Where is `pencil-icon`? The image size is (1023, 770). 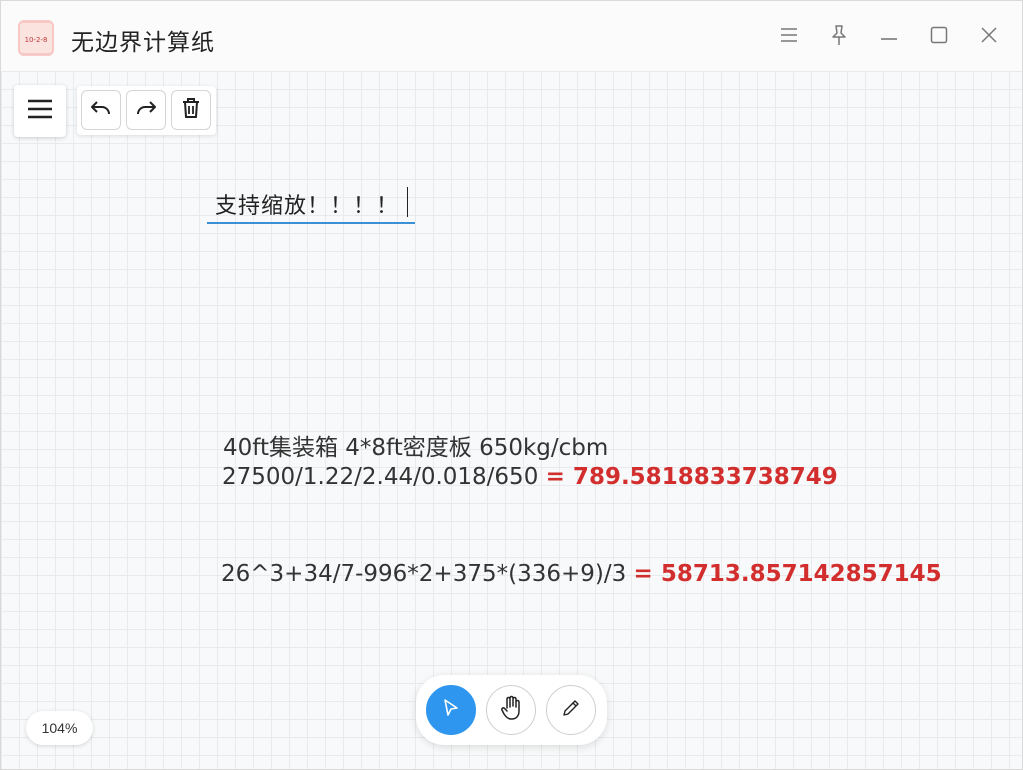 pencil-icon is located at coordinates (571, 710).